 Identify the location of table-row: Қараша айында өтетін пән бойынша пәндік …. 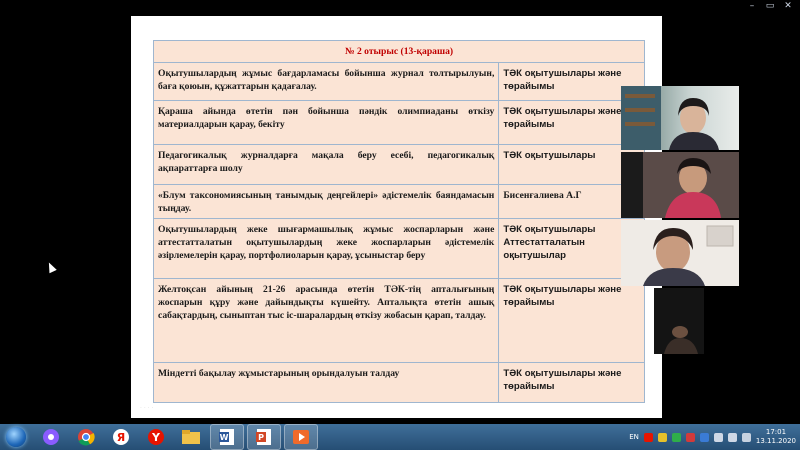
(398, 122).